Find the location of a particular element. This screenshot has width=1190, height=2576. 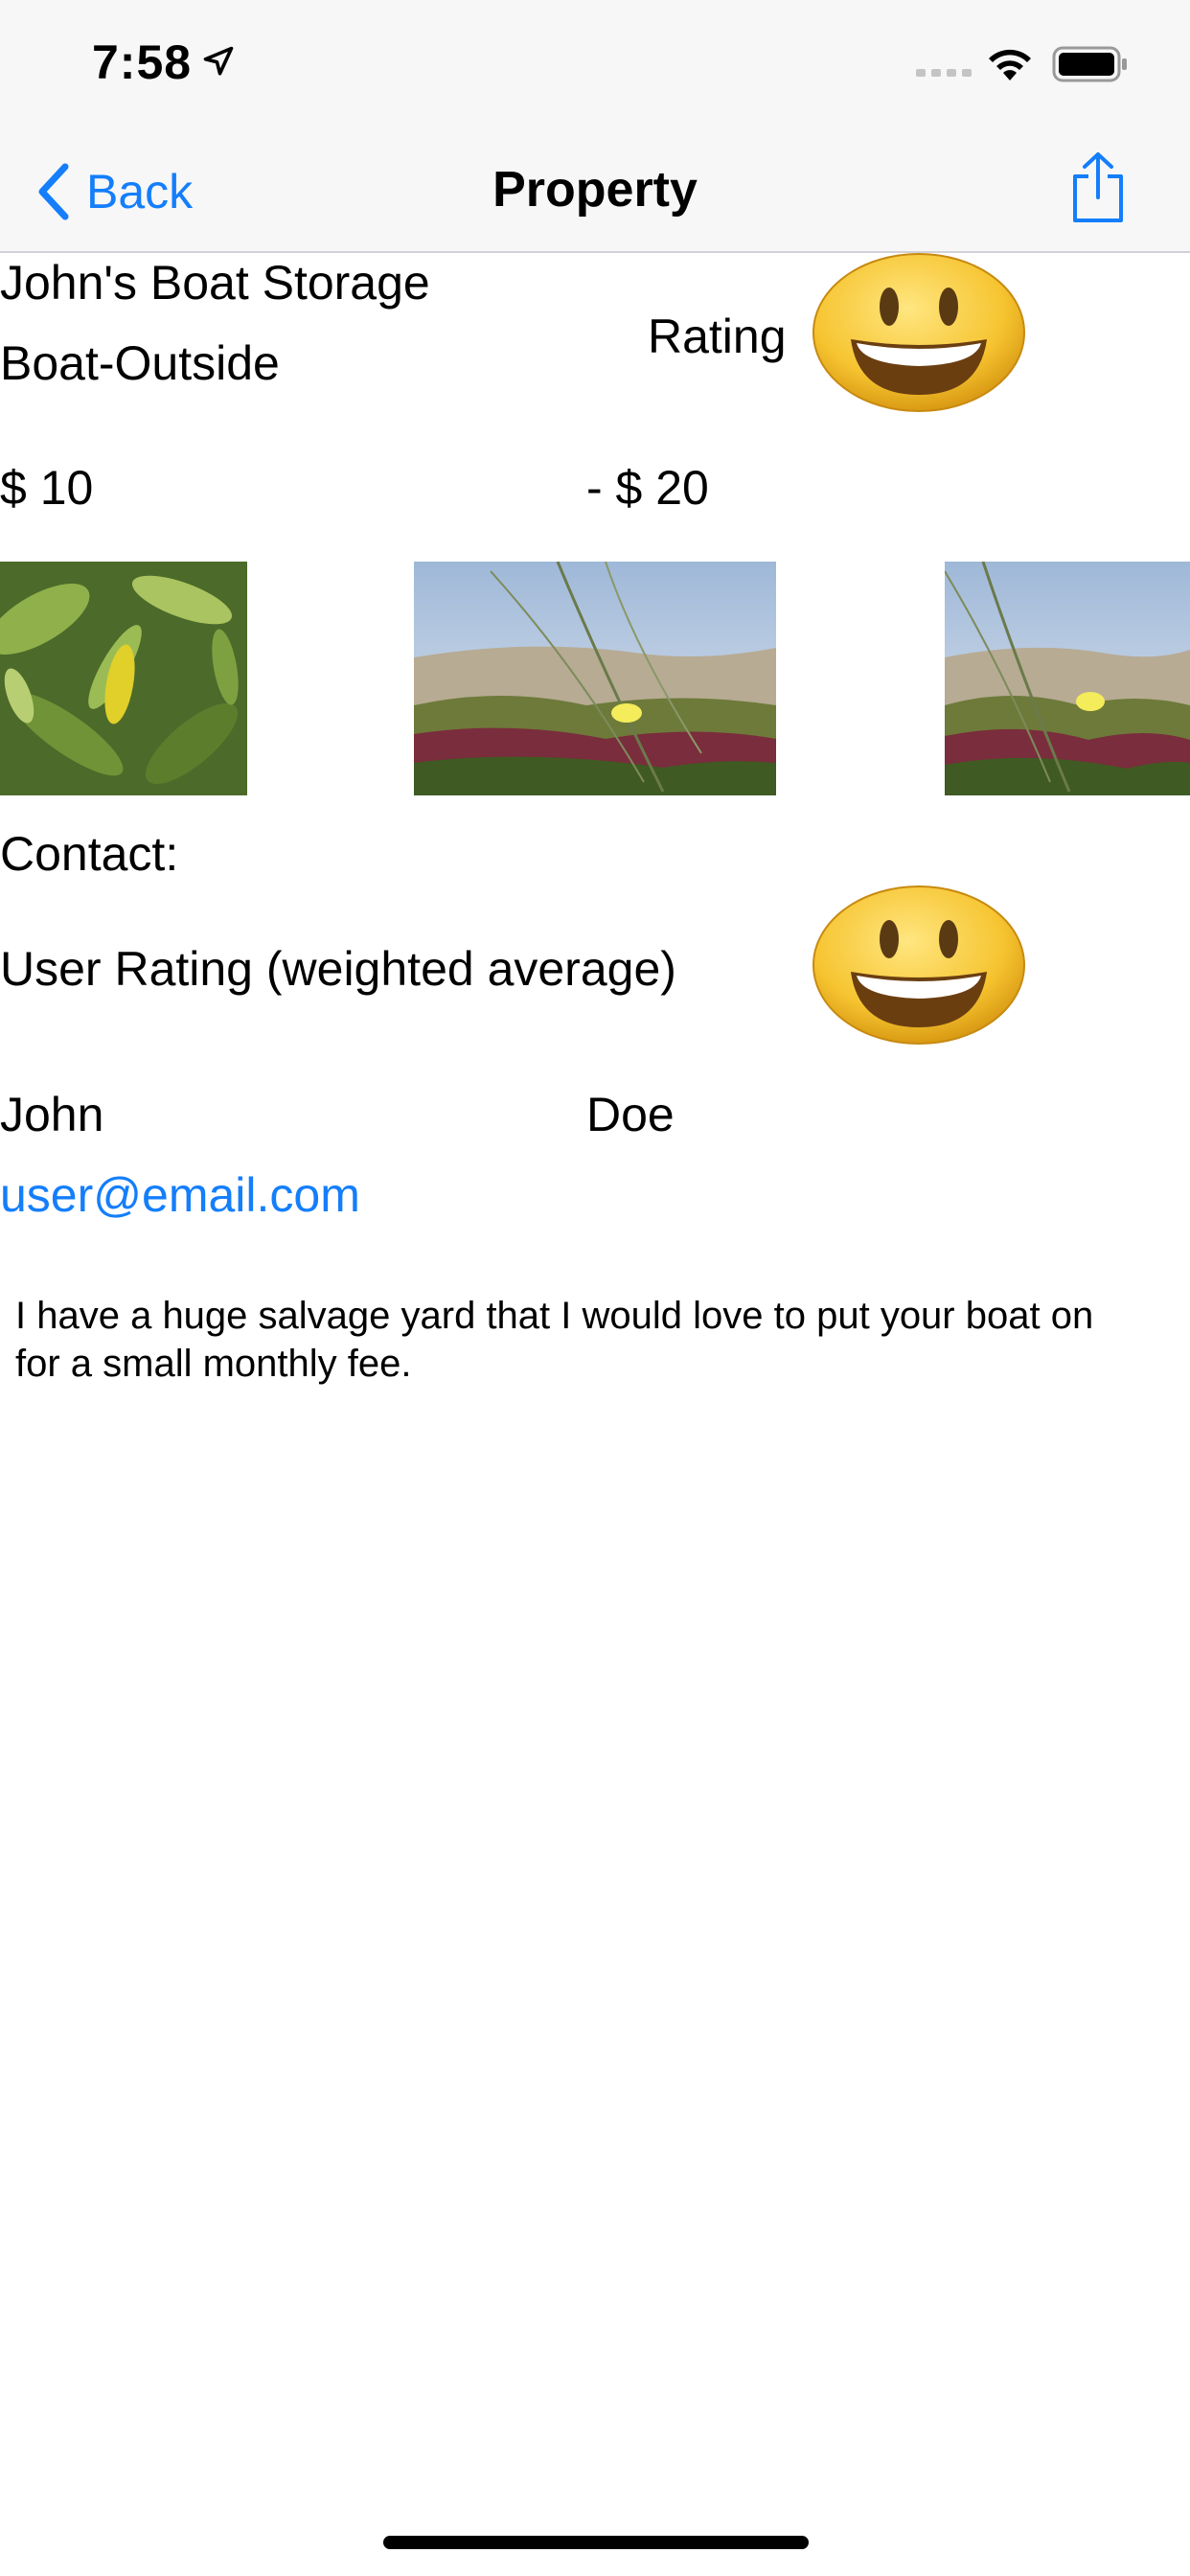

location-arrow-icon is located at coordinates (218, 61).